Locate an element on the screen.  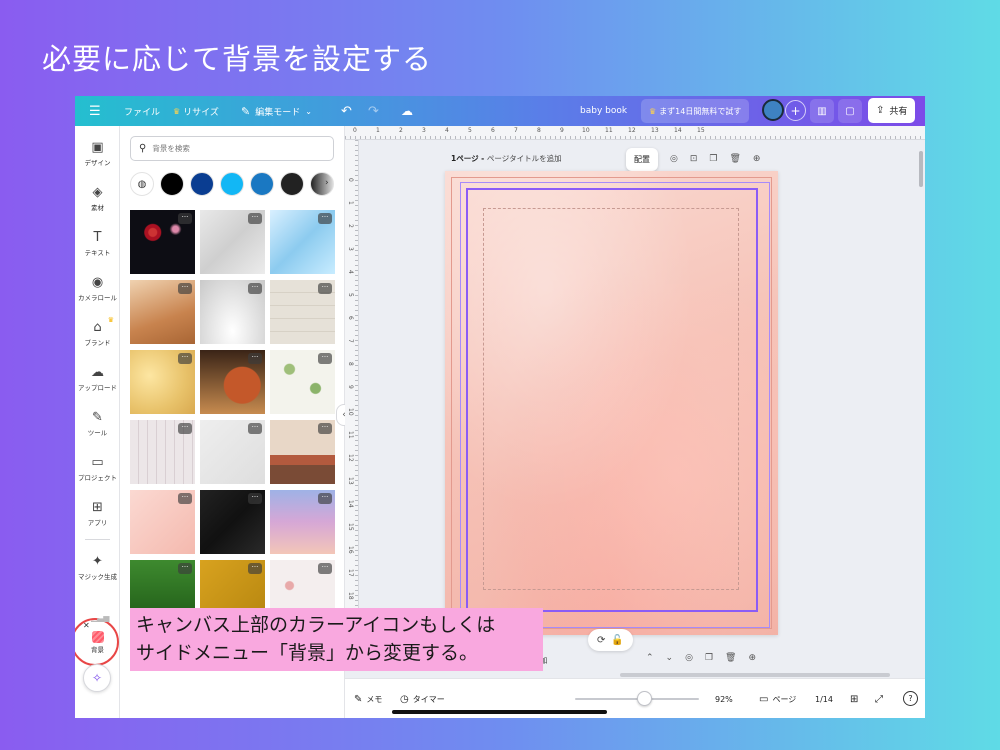
background-search-box: ⚲ is located at coordinates (232, 148).